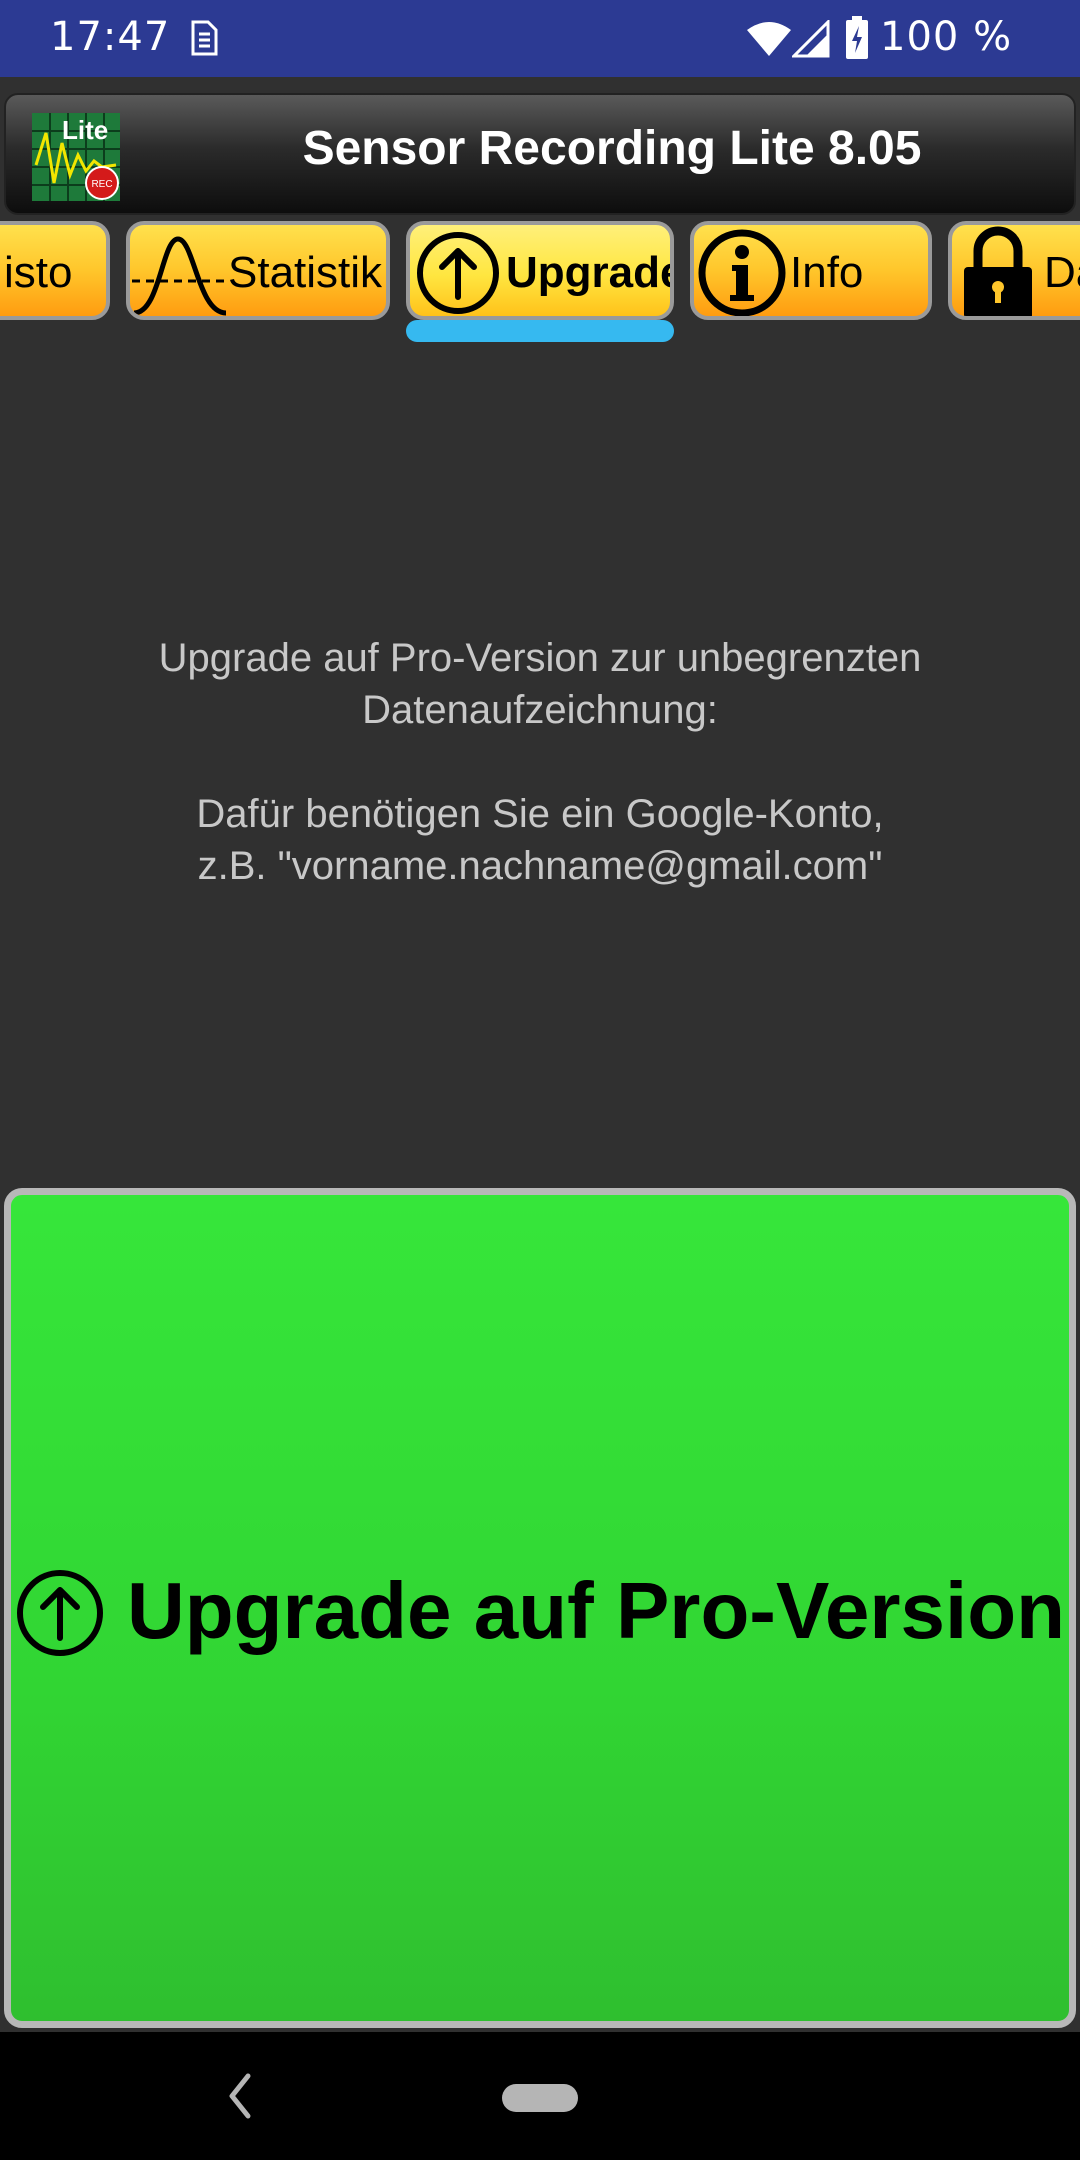  What do you see at coordinates (38, 272) in the screenshot?
I see `tab-label: isto` at bounding box center [38, 272].